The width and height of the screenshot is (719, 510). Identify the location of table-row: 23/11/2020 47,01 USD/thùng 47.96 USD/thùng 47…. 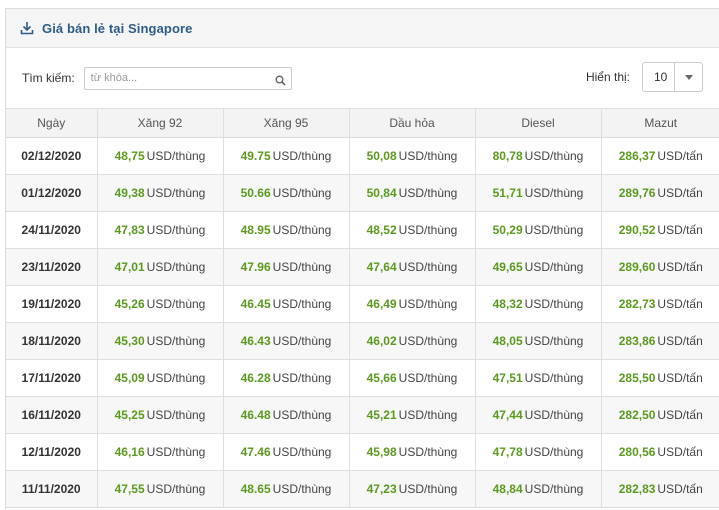
(362, 267).